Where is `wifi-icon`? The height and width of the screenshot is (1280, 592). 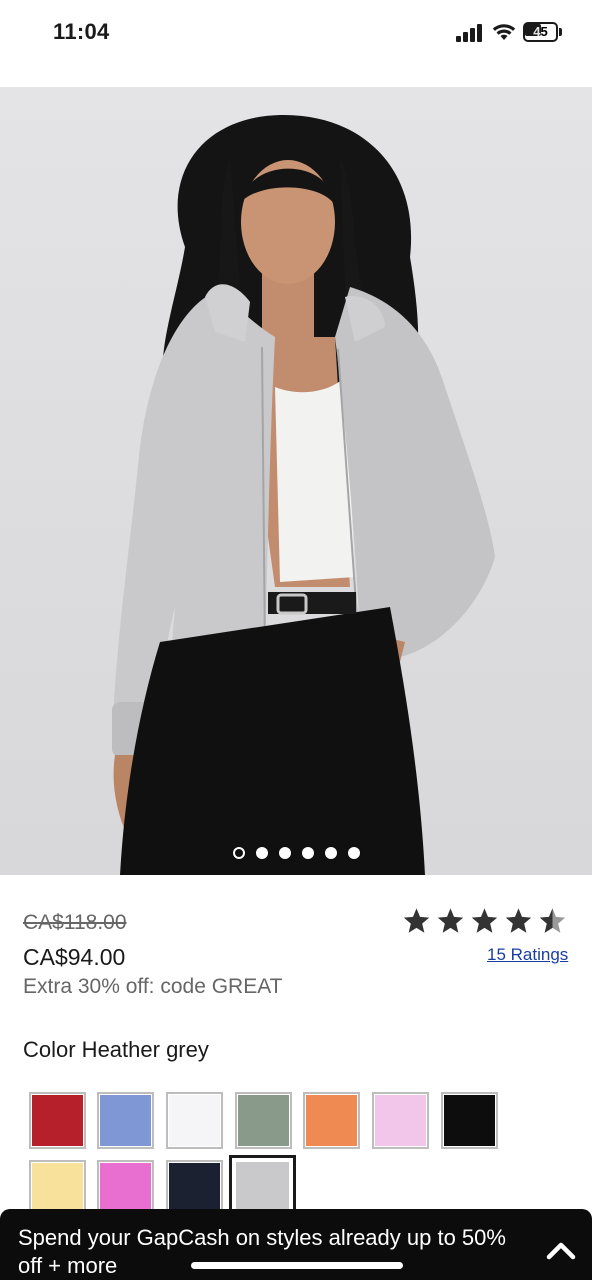
wifi-icon is located at coordinates (504, 32).